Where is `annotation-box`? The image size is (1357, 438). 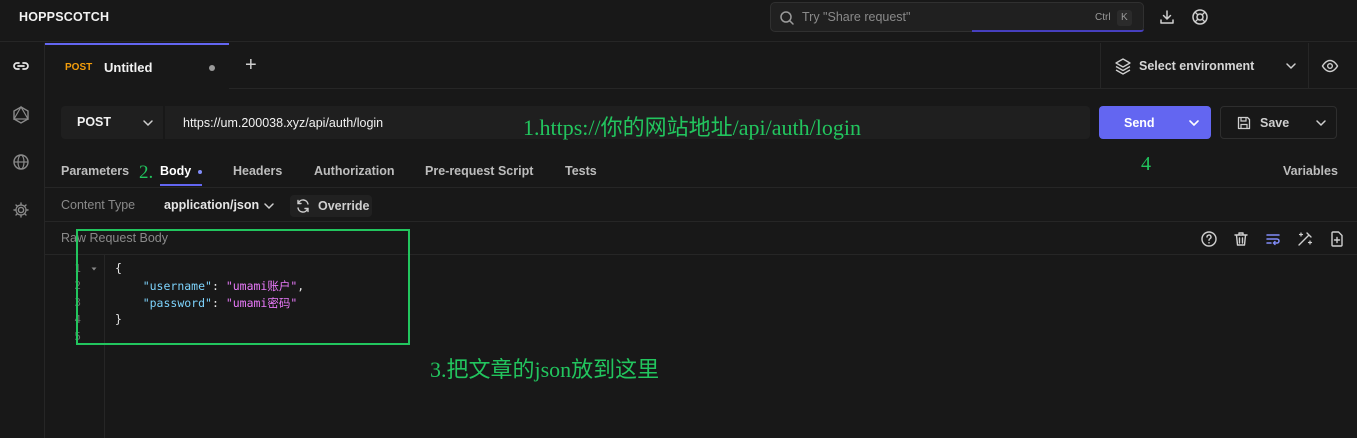
annotation-box is located at coordinates (243, 287).